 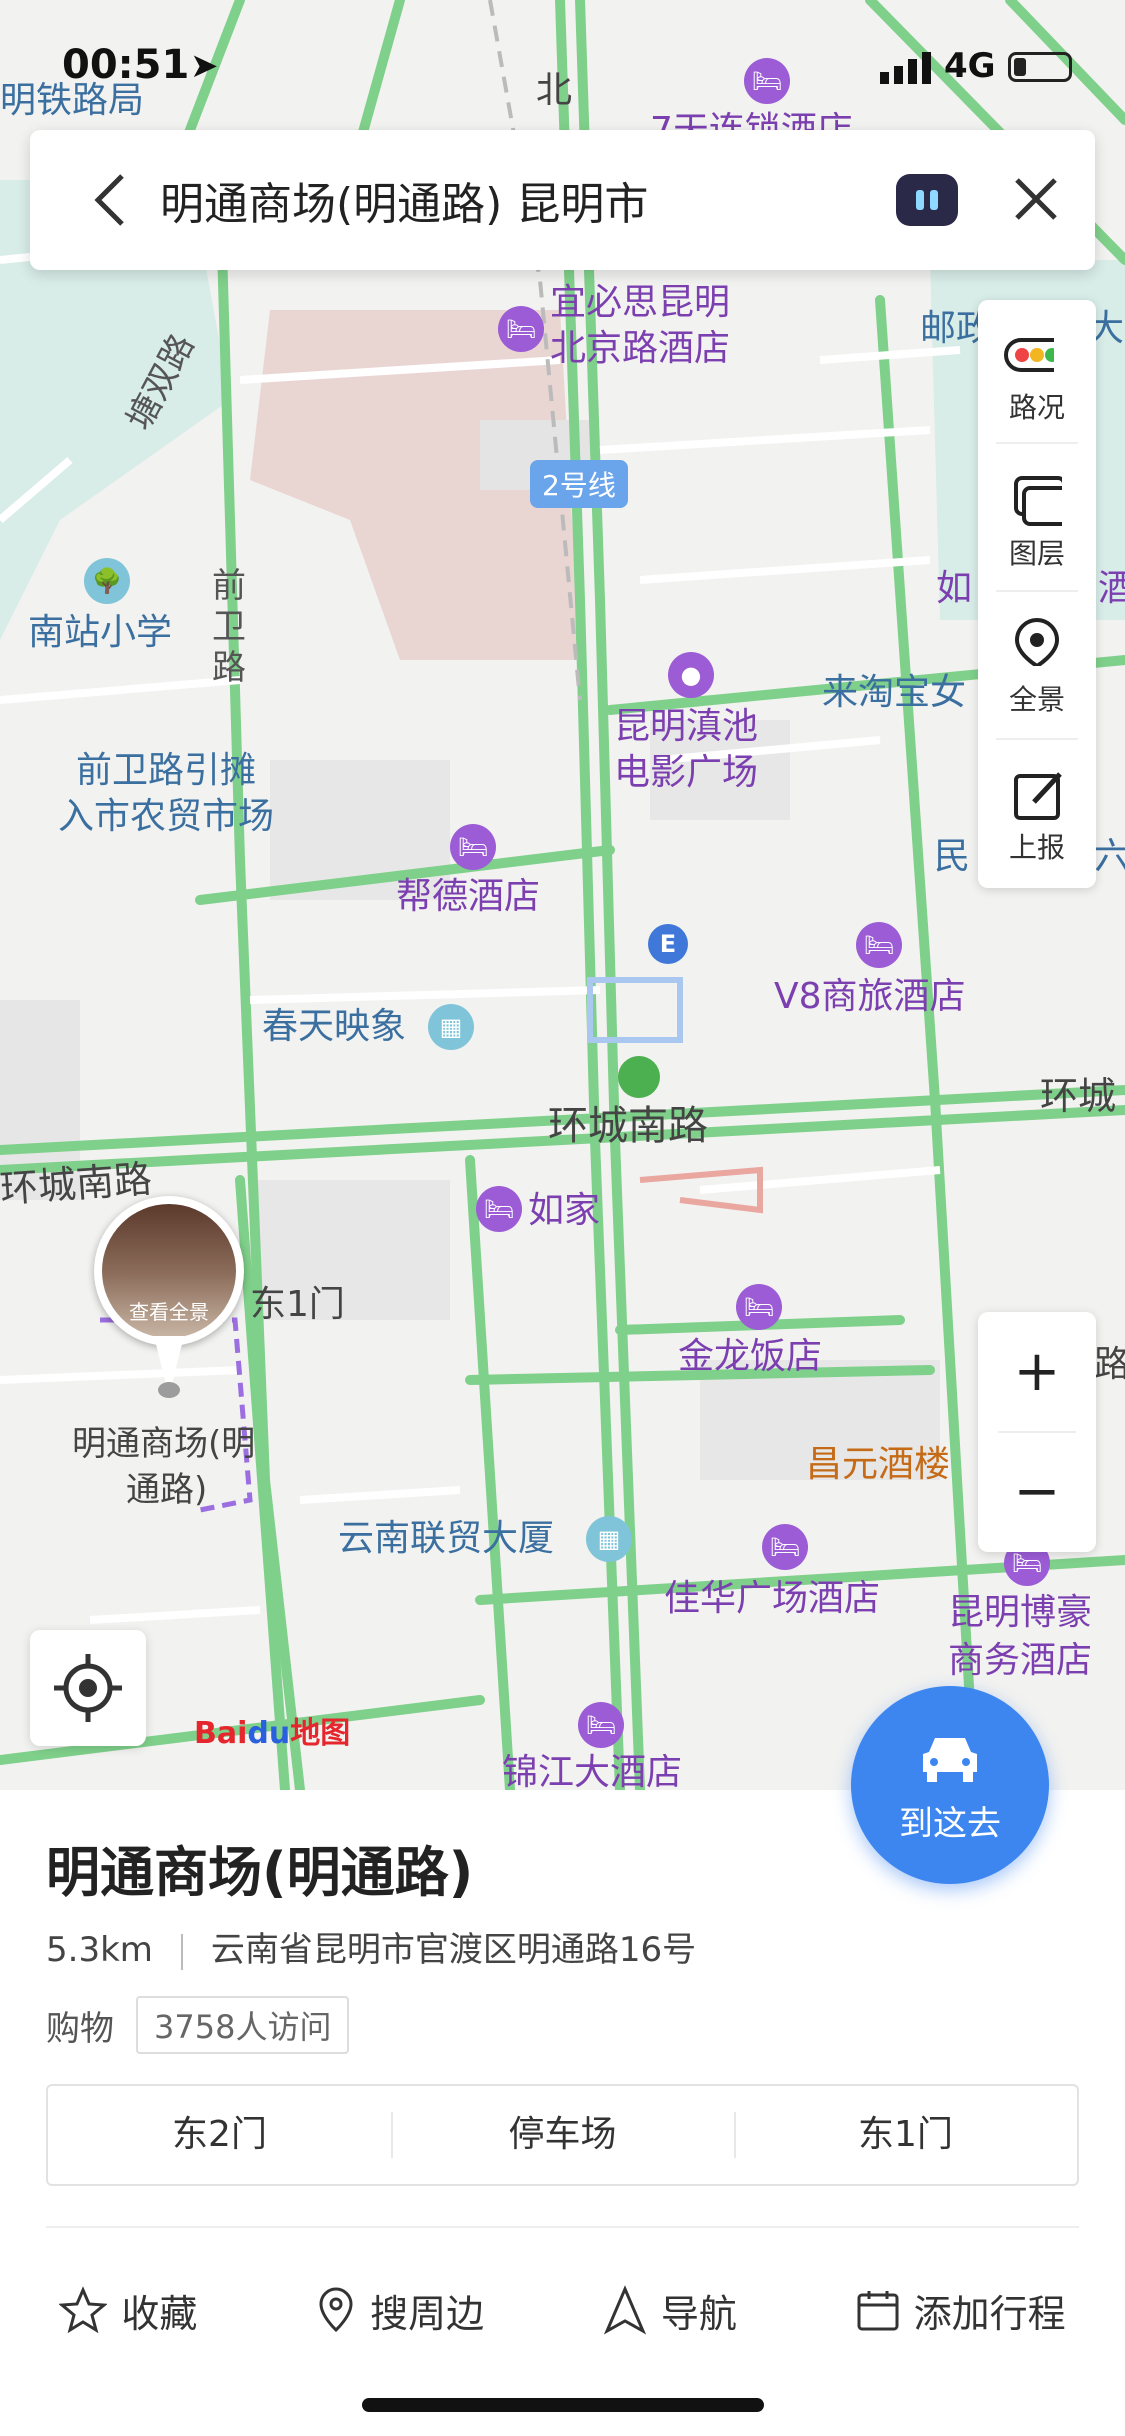 I want to click on gate-item: 停车场, so click(x=562, y=2135).